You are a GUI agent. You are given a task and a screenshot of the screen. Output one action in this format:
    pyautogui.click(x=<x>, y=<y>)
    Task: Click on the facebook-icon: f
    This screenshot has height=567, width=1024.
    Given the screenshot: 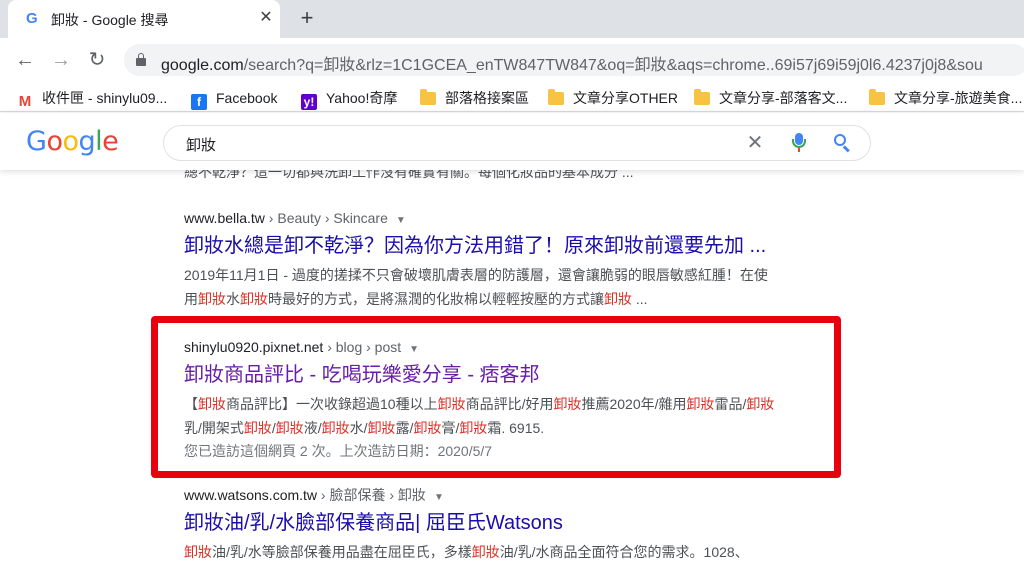 What is the action you would take?
    pyautogui.click(x=199, y=102)
    